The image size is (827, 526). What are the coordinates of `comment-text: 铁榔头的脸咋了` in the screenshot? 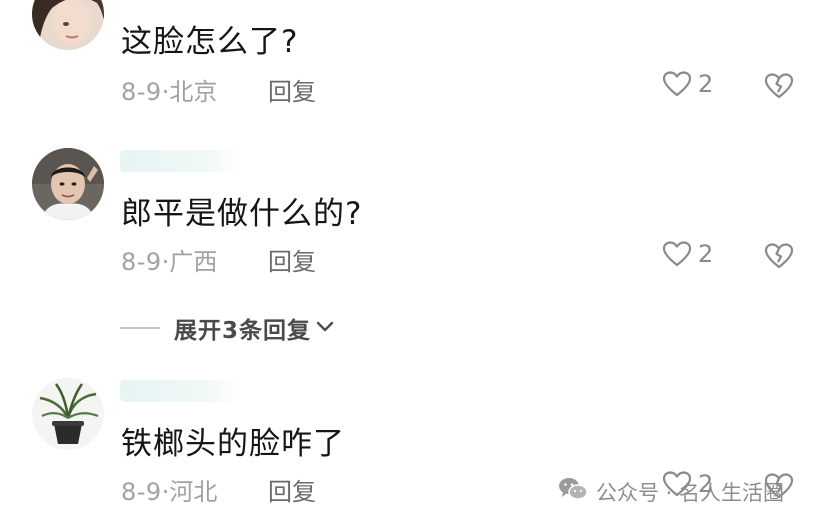 It's located at (233, 444).